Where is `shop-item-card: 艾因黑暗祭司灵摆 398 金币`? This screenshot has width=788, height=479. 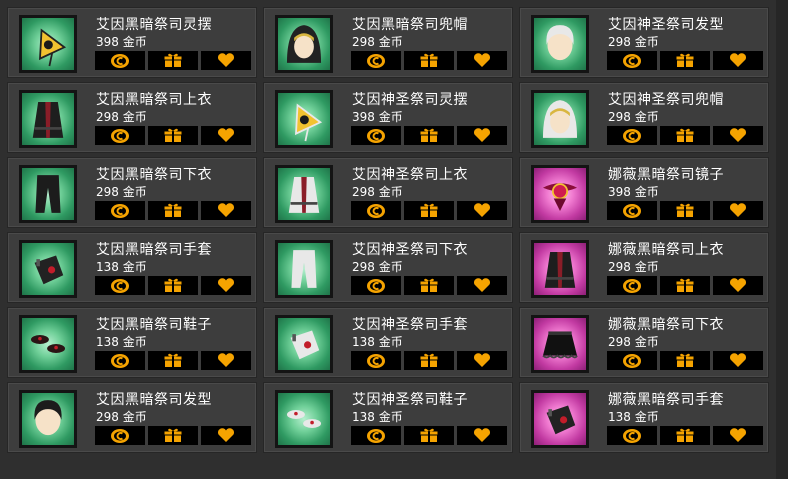
shop-item-card: 艾因黑暗祭司灵摆 398 金币 is located at coordinates (132, 42).